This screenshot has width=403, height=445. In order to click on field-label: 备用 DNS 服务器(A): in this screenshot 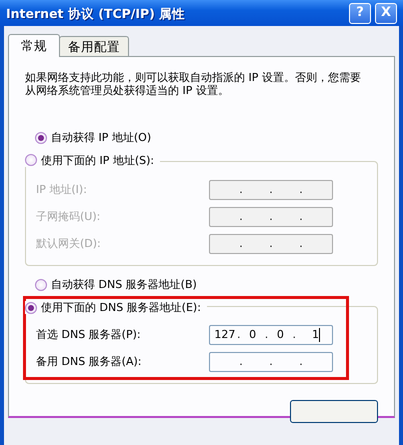, I will do `click(89, 361)`.